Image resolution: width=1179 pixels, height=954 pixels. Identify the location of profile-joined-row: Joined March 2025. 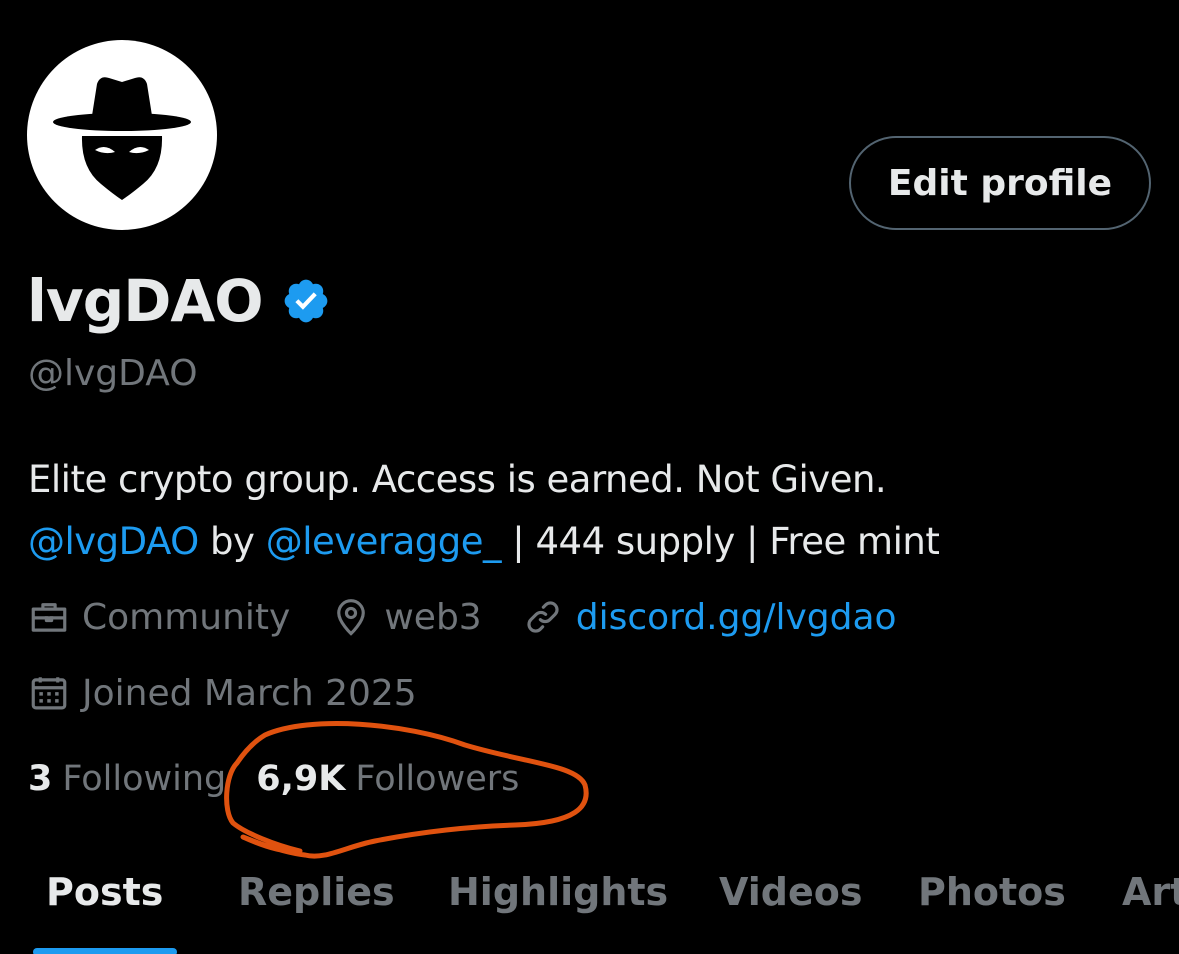
(222, 693).